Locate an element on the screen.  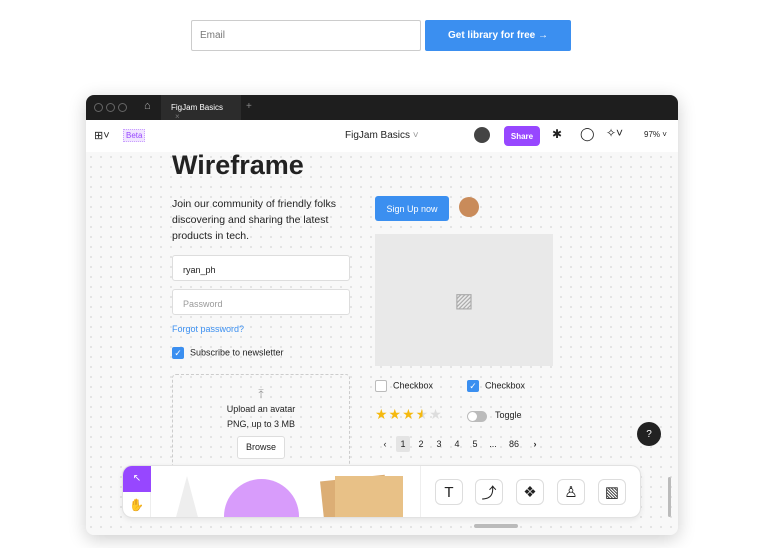
file-name: FigJam Basics is located at coordinates (378, 135).